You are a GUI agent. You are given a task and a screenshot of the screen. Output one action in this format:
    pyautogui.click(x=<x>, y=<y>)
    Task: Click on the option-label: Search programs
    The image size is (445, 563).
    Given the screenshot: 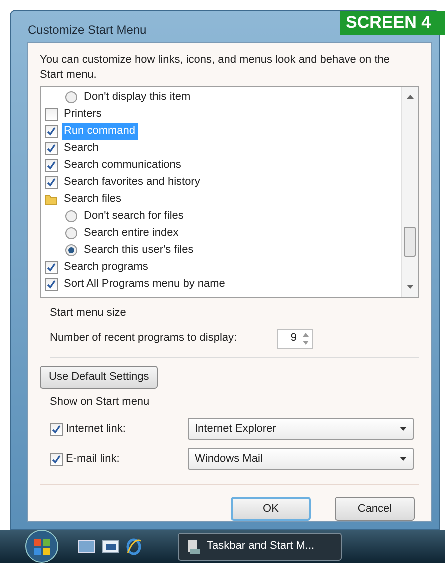 What is the action you would take?
    pyautogui.click(x=106, y=267)
    